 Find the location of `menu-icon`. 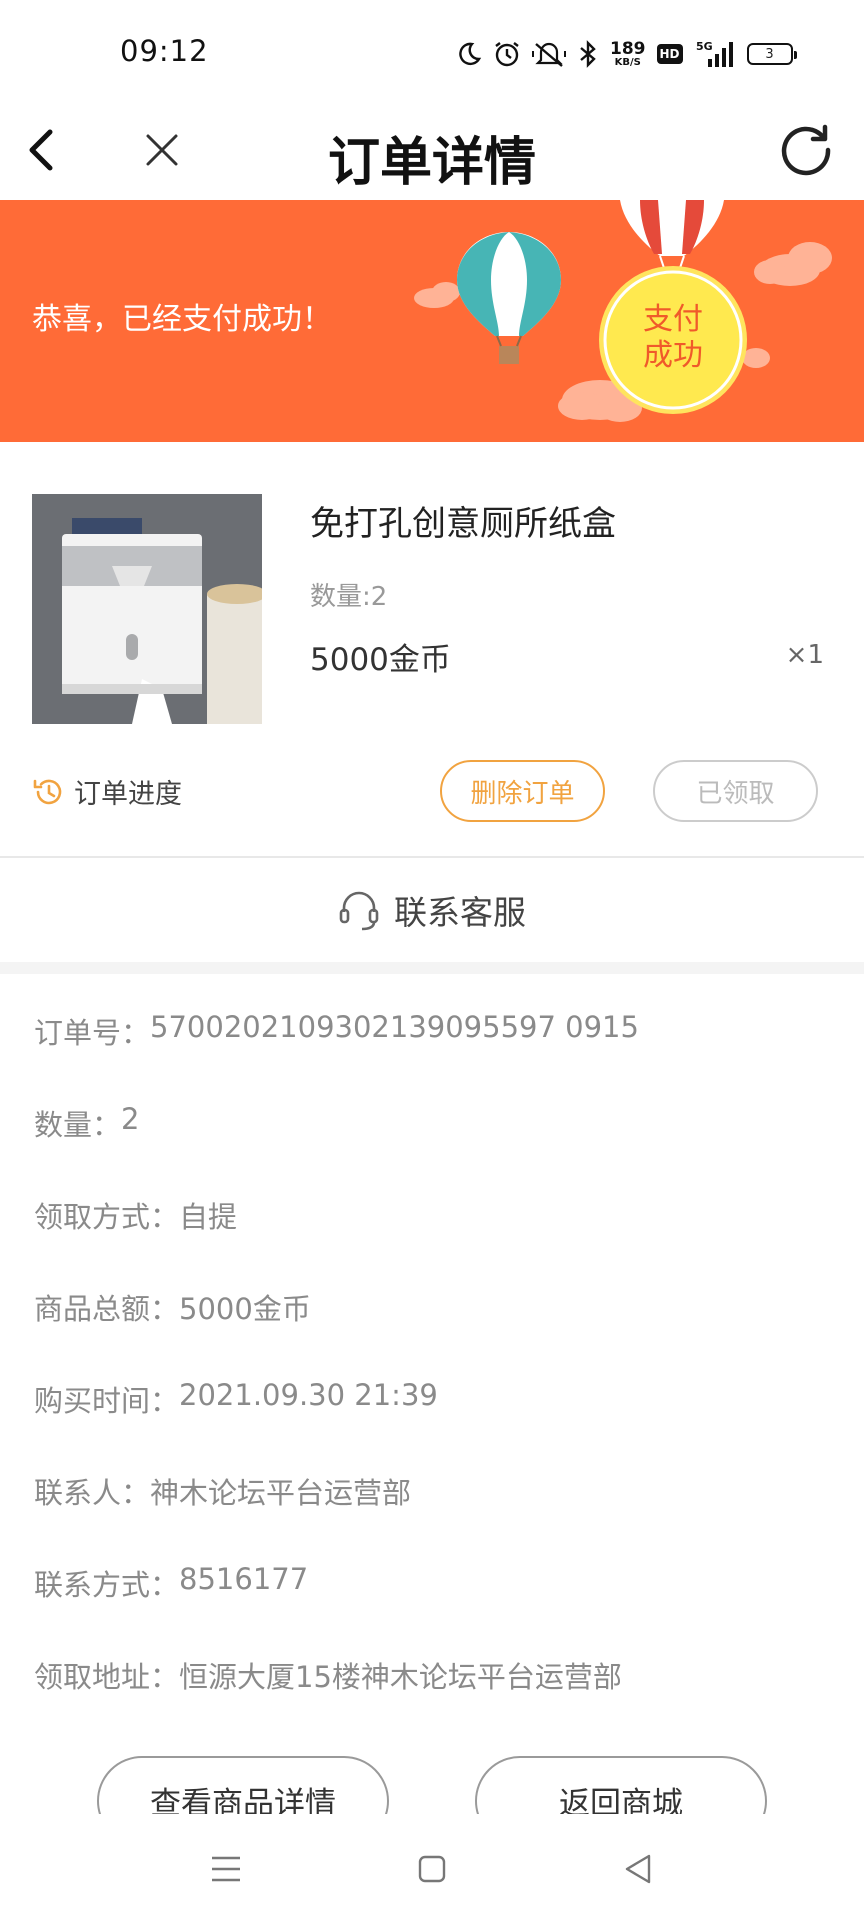

menu-icon is located at coordinates (226, 1869).